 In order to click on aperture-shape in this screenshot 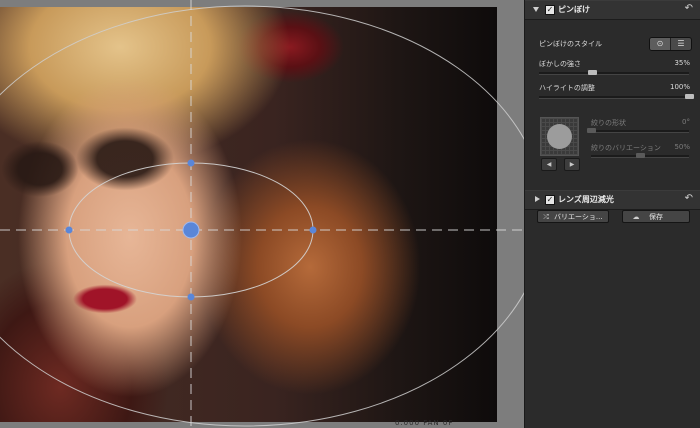, I will do `click(559, 136)`.